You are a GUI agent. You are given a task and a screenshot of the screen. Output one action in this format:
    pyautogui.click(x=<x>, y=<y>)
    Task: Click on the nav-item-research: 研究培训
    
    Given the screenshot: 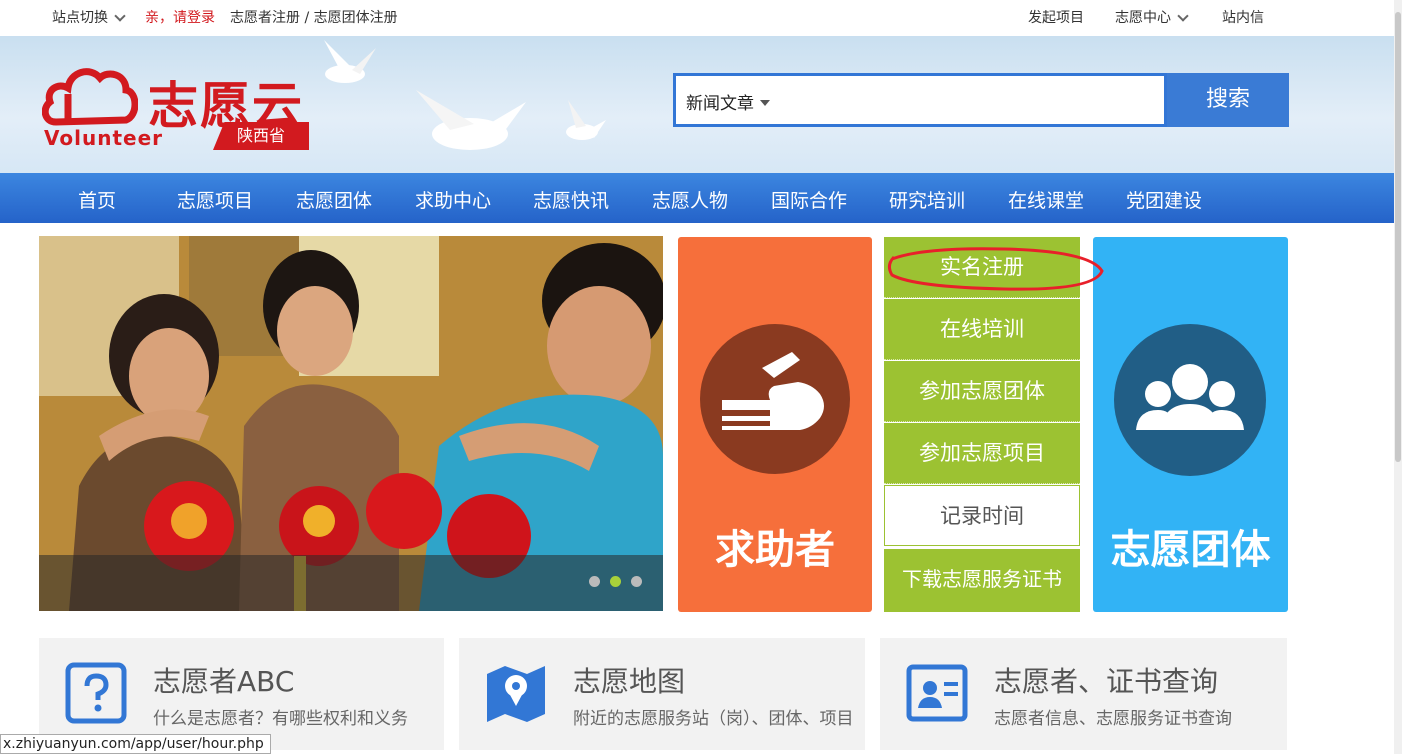 What is the action you would take?
    pyautogui.click(x=927, y=199)
    